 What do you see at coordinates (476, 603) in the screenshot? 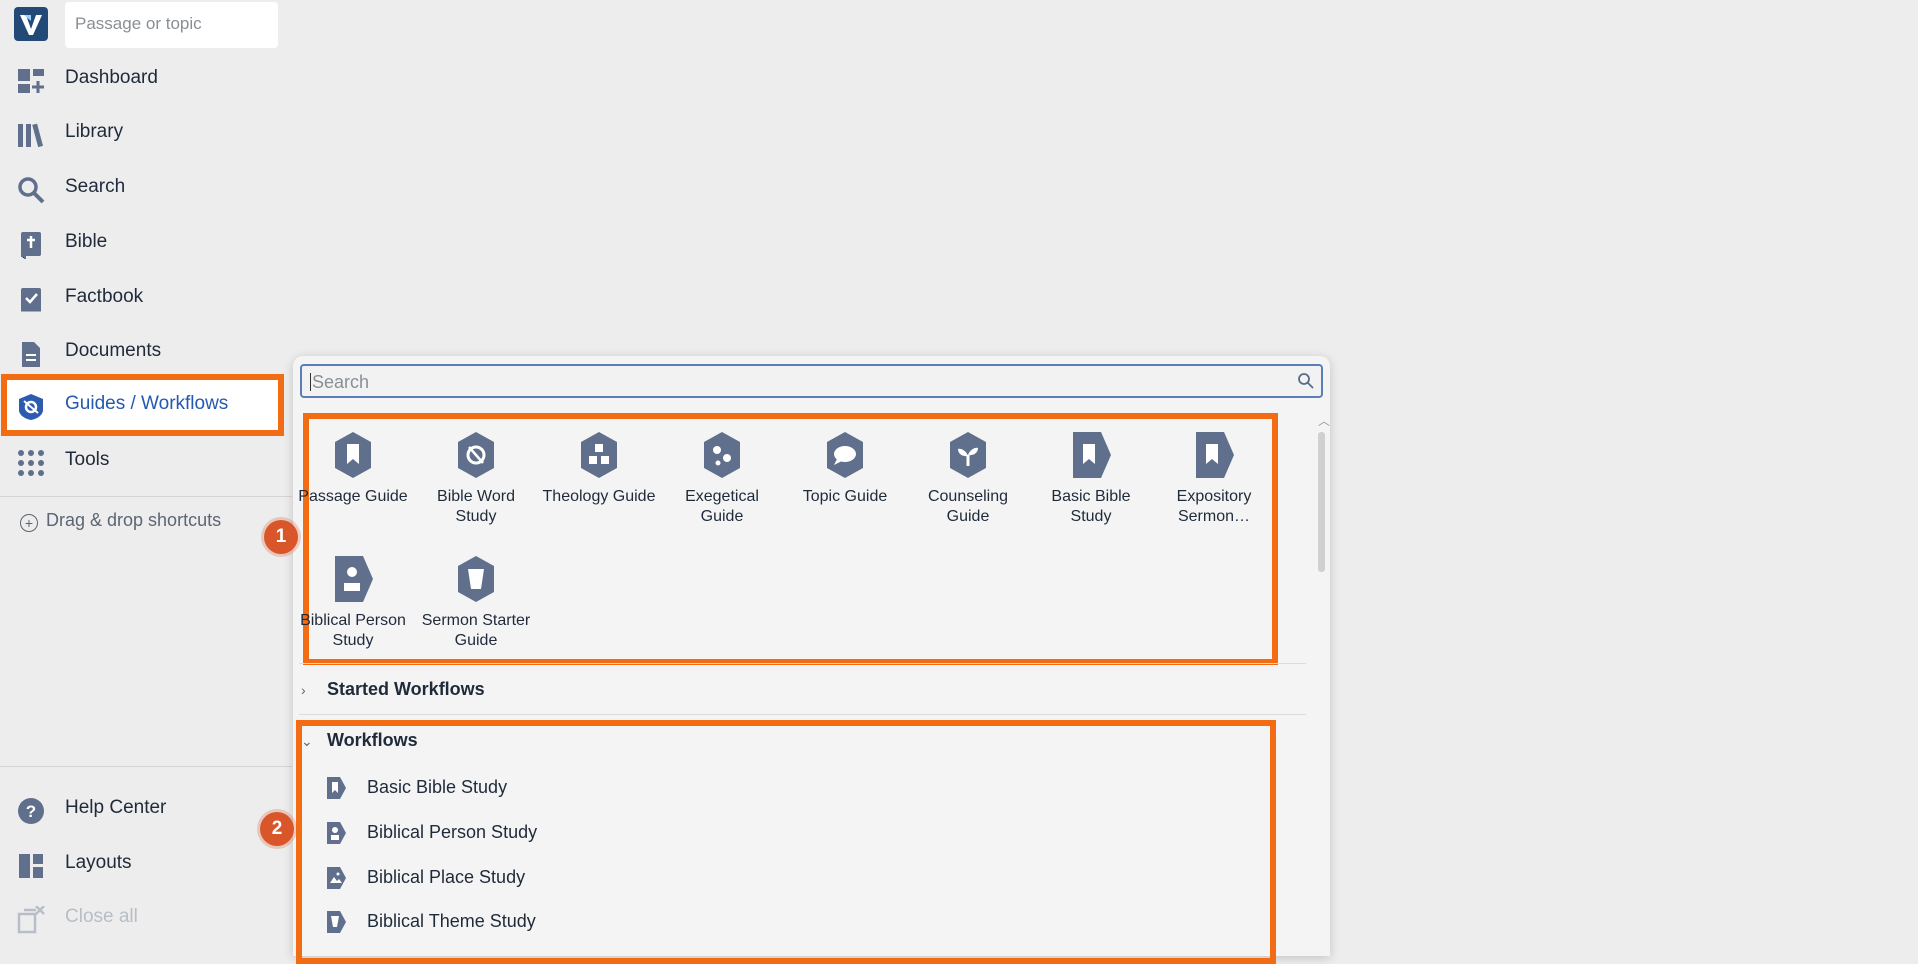
I see `guide-sermon-starter-guide: Sermon Starter Guide` at bounding box center [476, 603].